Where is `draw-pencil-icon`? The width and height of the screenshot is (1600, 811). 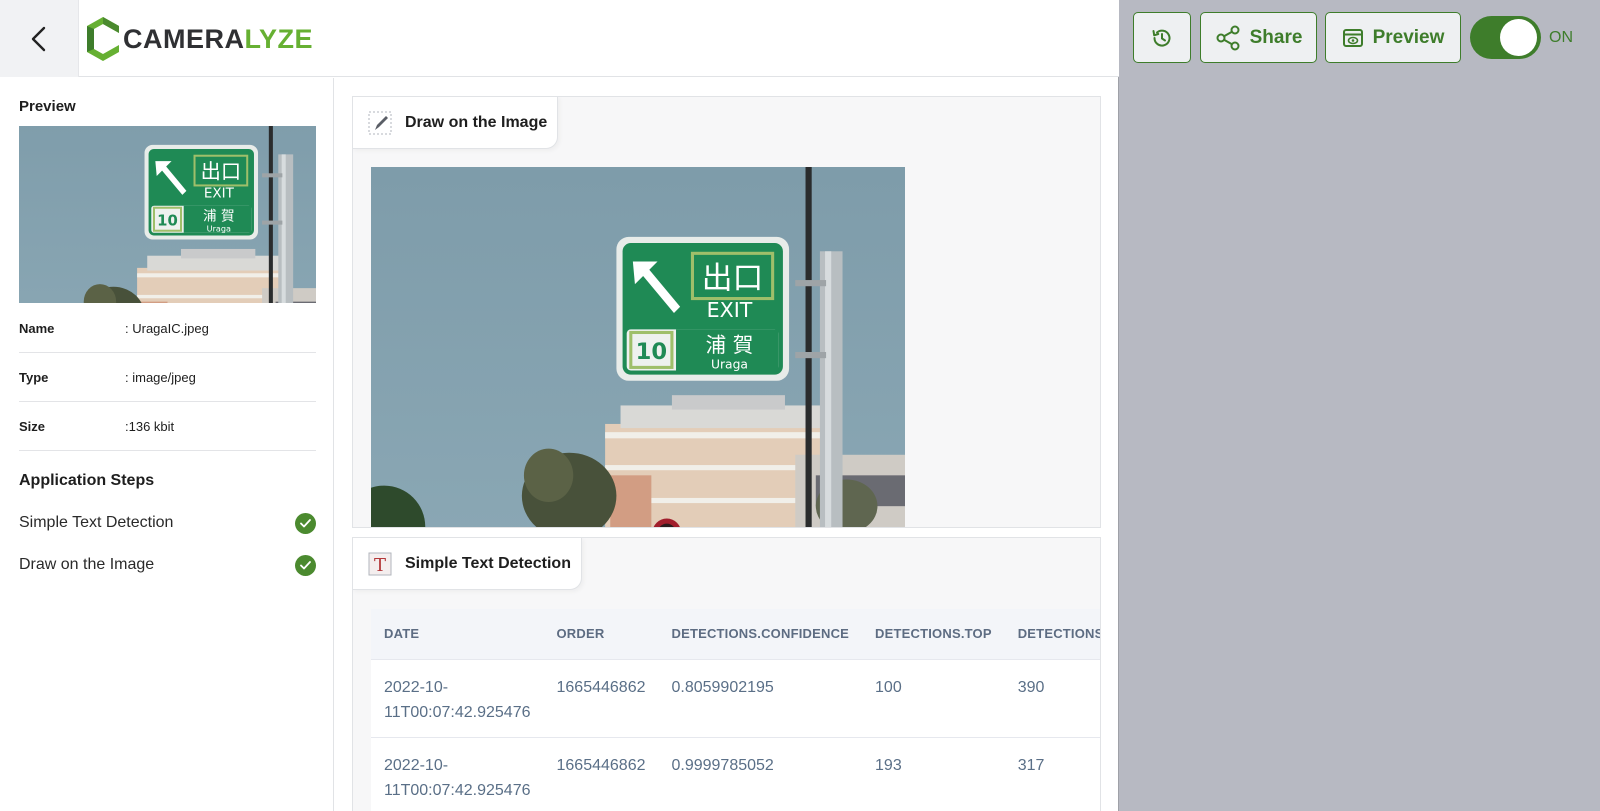 draw-pencil-icon is located at coordinates (380, 122).